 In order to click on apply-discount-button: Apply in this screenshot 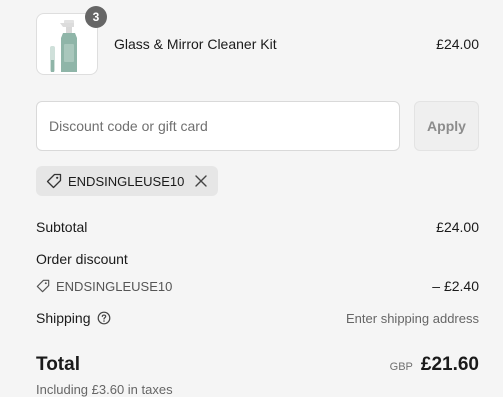, I will do `click(446, 126)`.